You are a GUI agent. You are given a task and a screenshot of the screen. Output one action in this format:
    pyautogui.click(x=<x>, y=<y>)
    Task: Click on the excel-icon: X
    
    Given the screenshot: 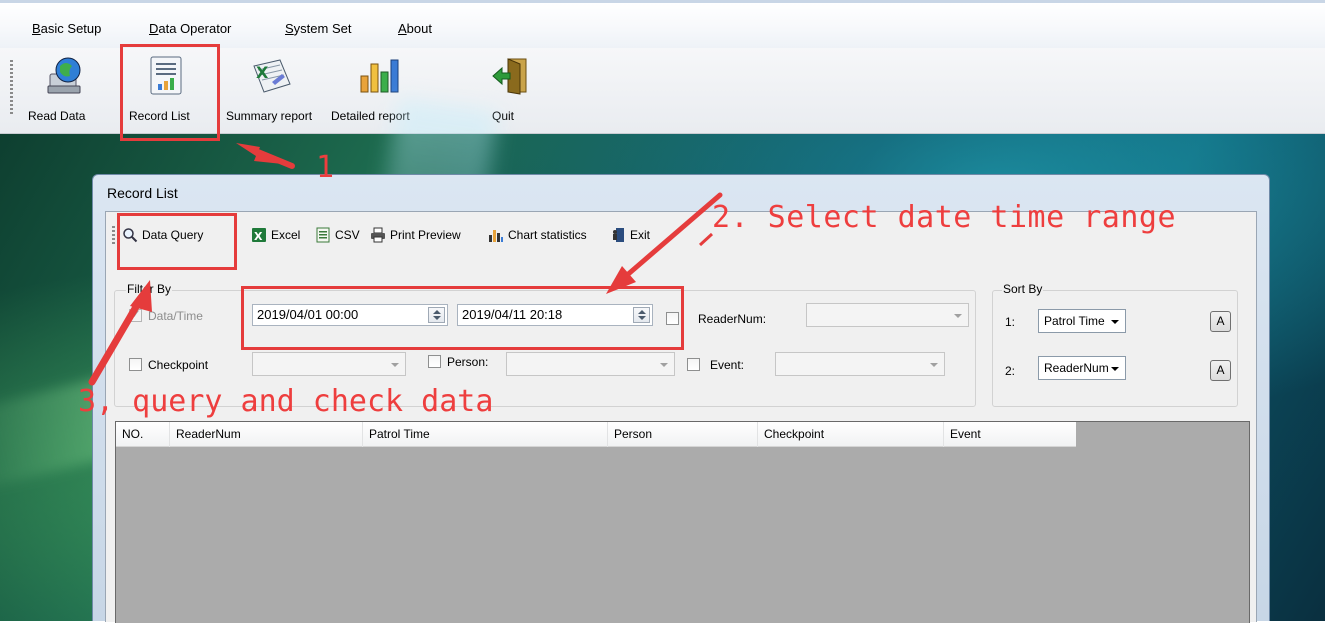 What is the action you would take?
    pyautogui.click(x=259, y=235)
    